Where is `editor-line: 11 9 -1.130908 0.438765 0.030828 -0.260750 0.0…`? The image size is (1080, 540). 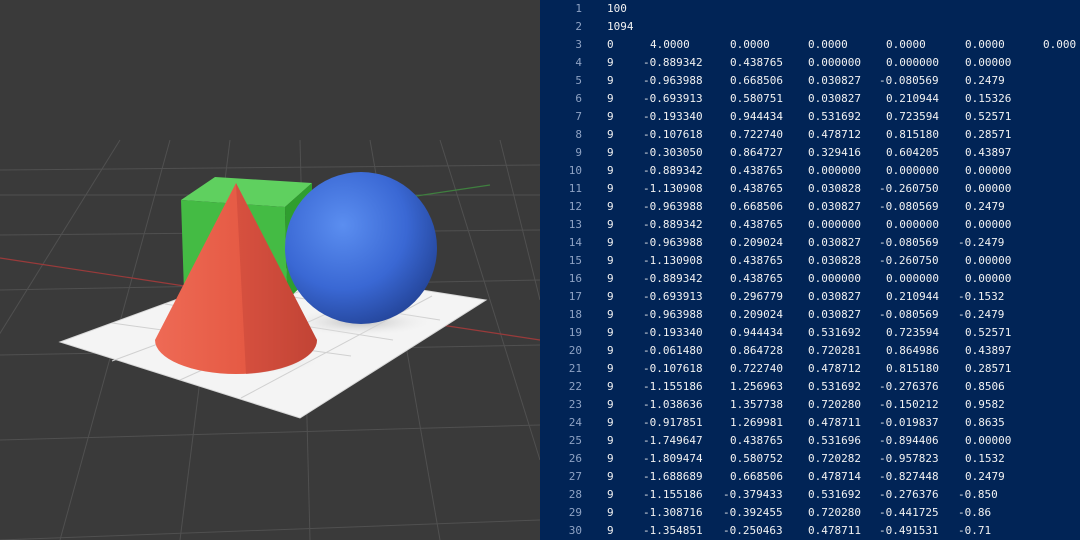 editor-line: 11 9 -1.130908 0.438765 0.030828 -0.260750 0.0… is located at coordinates (810, 189).